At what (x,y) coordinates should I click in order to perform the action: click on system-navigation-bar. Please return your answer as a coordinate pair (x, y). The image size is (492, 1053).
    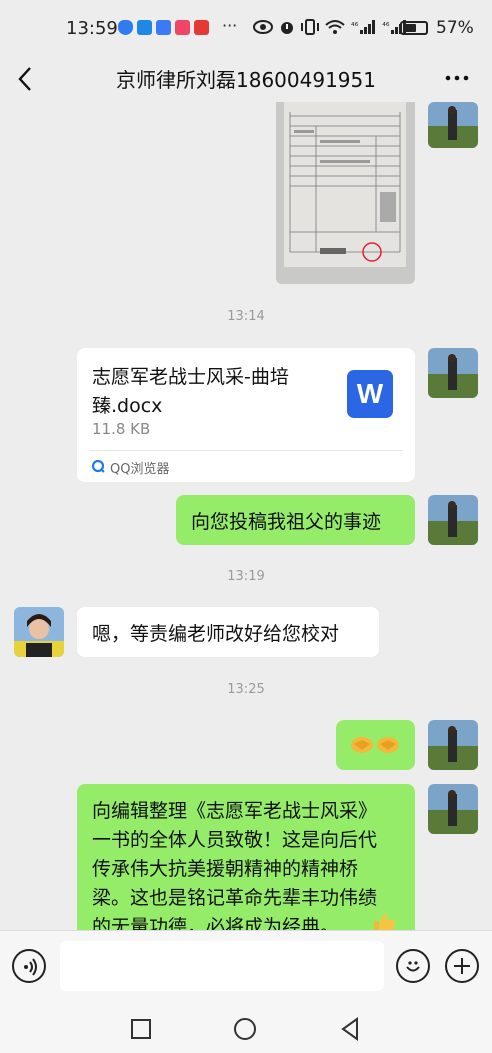
    Looking at the image, I should click on (246, 1029).